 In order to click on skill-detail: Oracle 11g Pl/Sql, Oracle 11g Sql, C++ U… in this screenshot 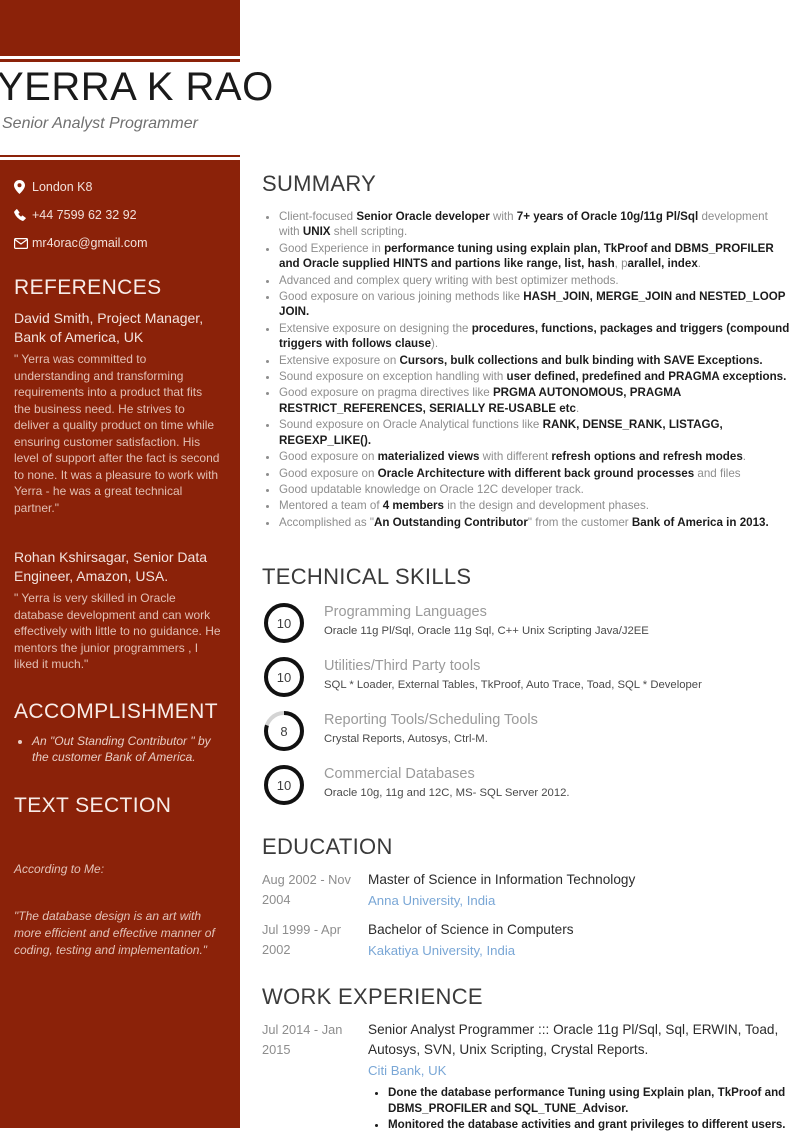, I will do `click(486, 631)`.